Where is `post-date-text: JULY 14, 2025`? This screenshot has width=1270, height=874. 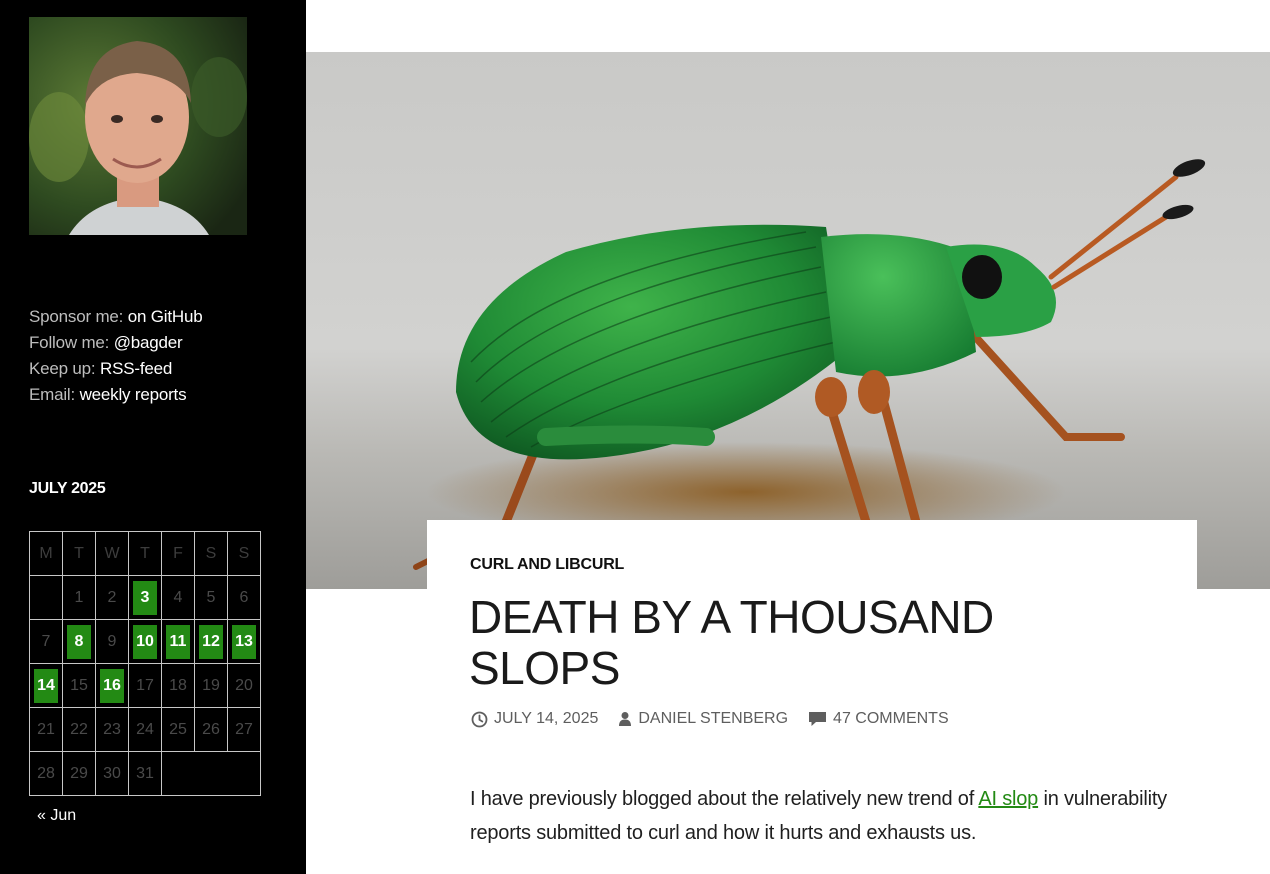
post-date-text: JULY 14, 2025 is located at coordinates (546, 718).